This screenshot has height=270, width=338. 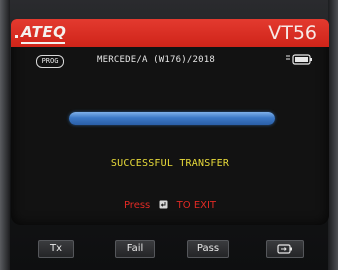 What do you see at coordinates (196, 205) in the screenshot?
I see `to-exit-label: TO EXIT` at bounding box center [196, 205].